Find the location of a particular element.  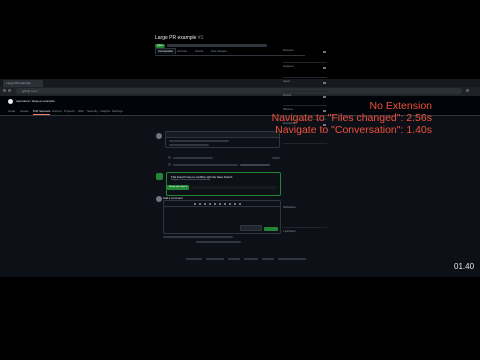

repo-tab-code: Code is located at coordinates (11, 111).